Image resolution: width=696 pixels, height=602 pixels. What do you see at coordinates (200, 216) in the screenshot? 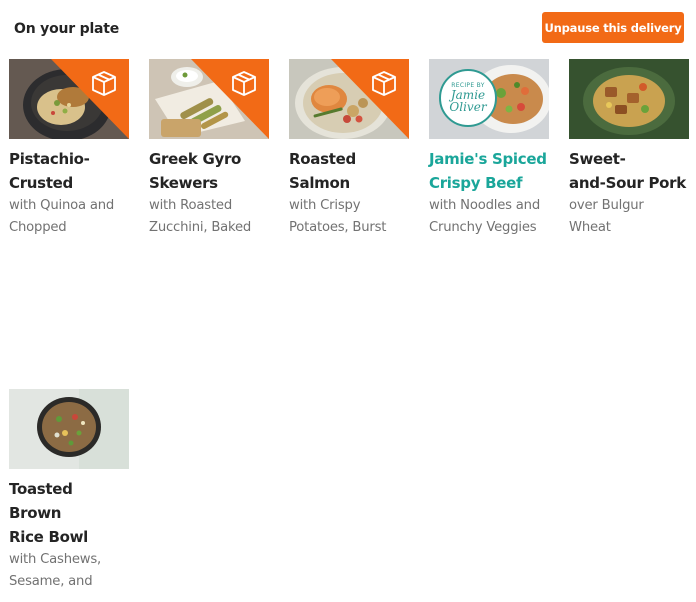
I see `recipe-subtitle: with Roasted Zucchini, Baked` at bounding box center [200, 216].